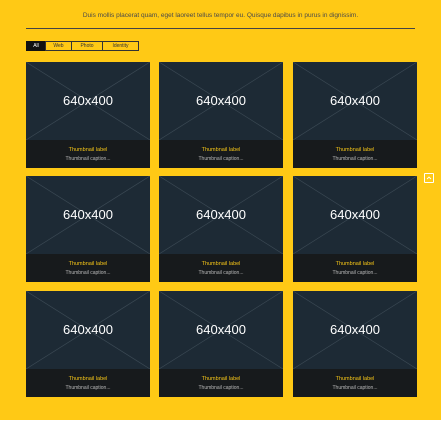 This screenshot has width=443, height=423. What do you see at coordinates (220, 28) in the screenshot?
I see `divider` at bounding box center [220, 28].